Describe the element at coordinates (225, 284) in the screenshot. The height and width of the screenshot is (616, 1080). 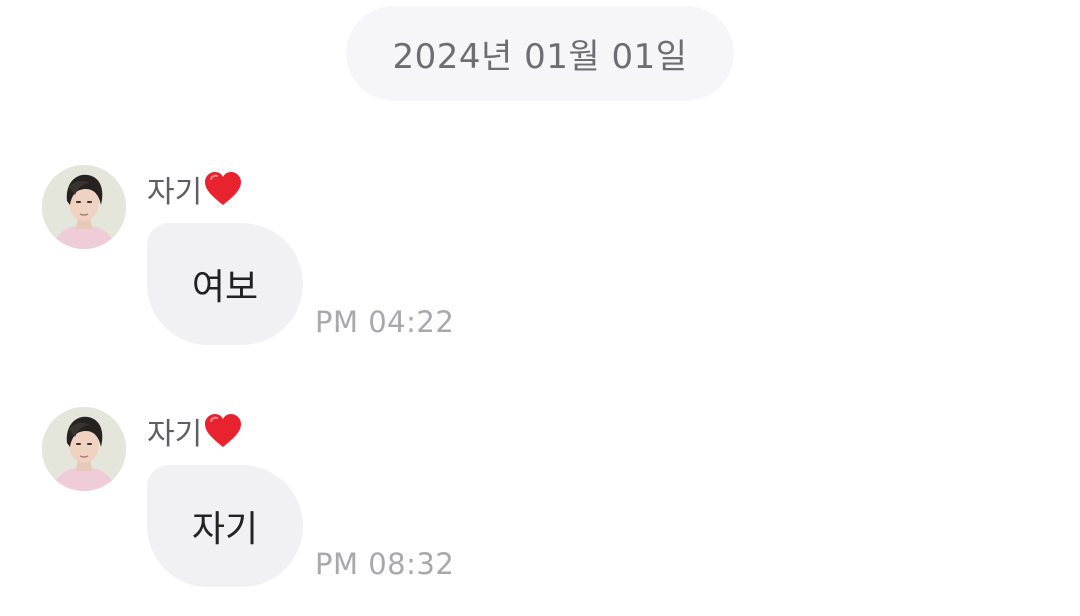
I see `message-bubble: 여보` at that location.